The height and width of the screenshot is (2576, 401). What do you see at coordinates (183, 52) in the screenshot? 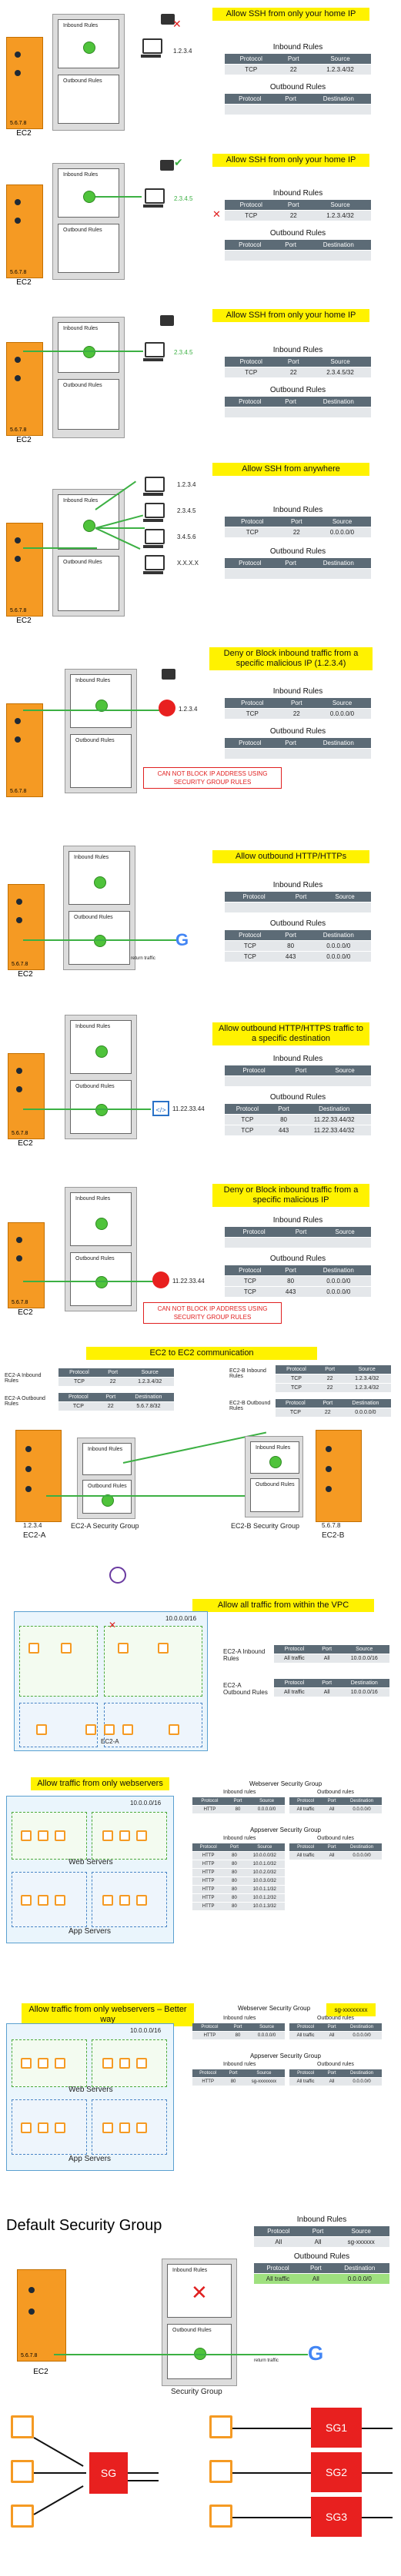
I see `client-ip: 1.2.3.4` at bounding box center [183, 52].